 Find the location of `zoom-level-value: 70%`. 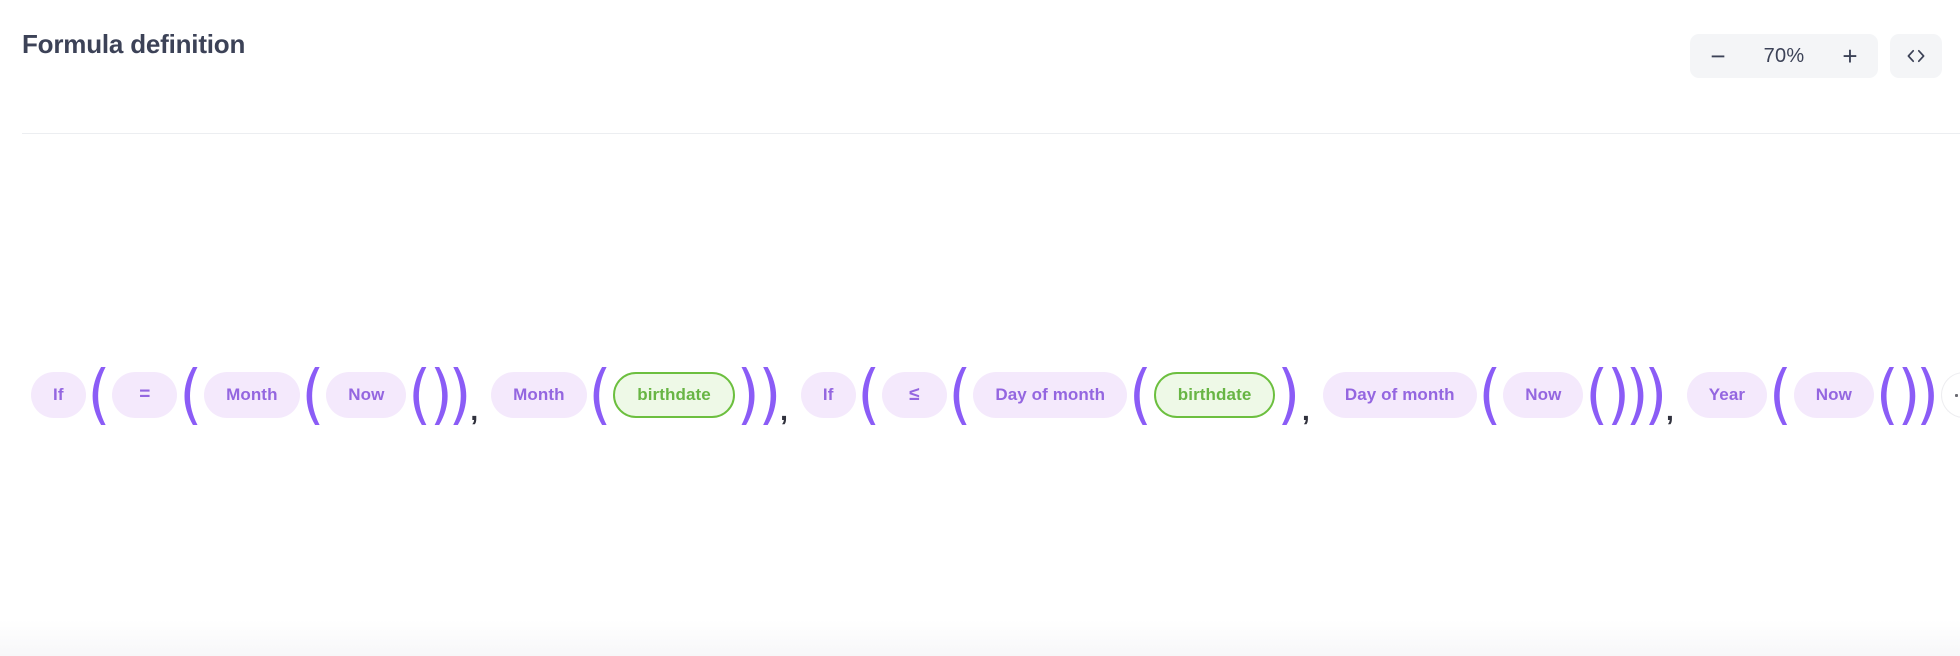

zoom-level-value: 70% is located at coordinates (1784, 55).